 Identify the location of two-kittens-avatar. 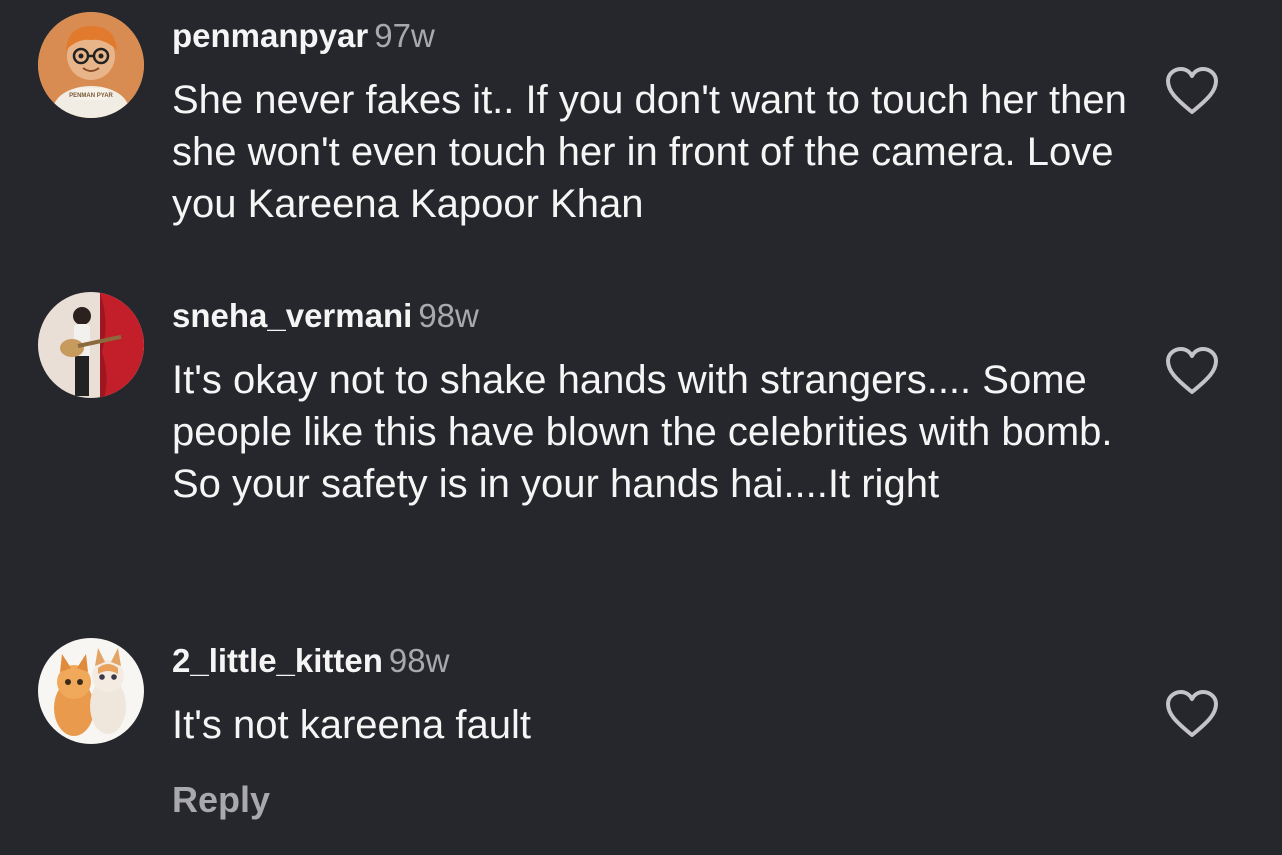
(91, 691).